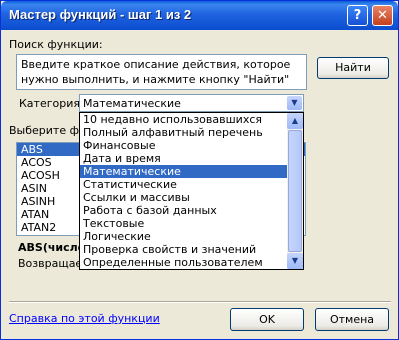 This screenshot has height=340, width=399. I want to click on dropdown-option: Логические, so click(191, 236).